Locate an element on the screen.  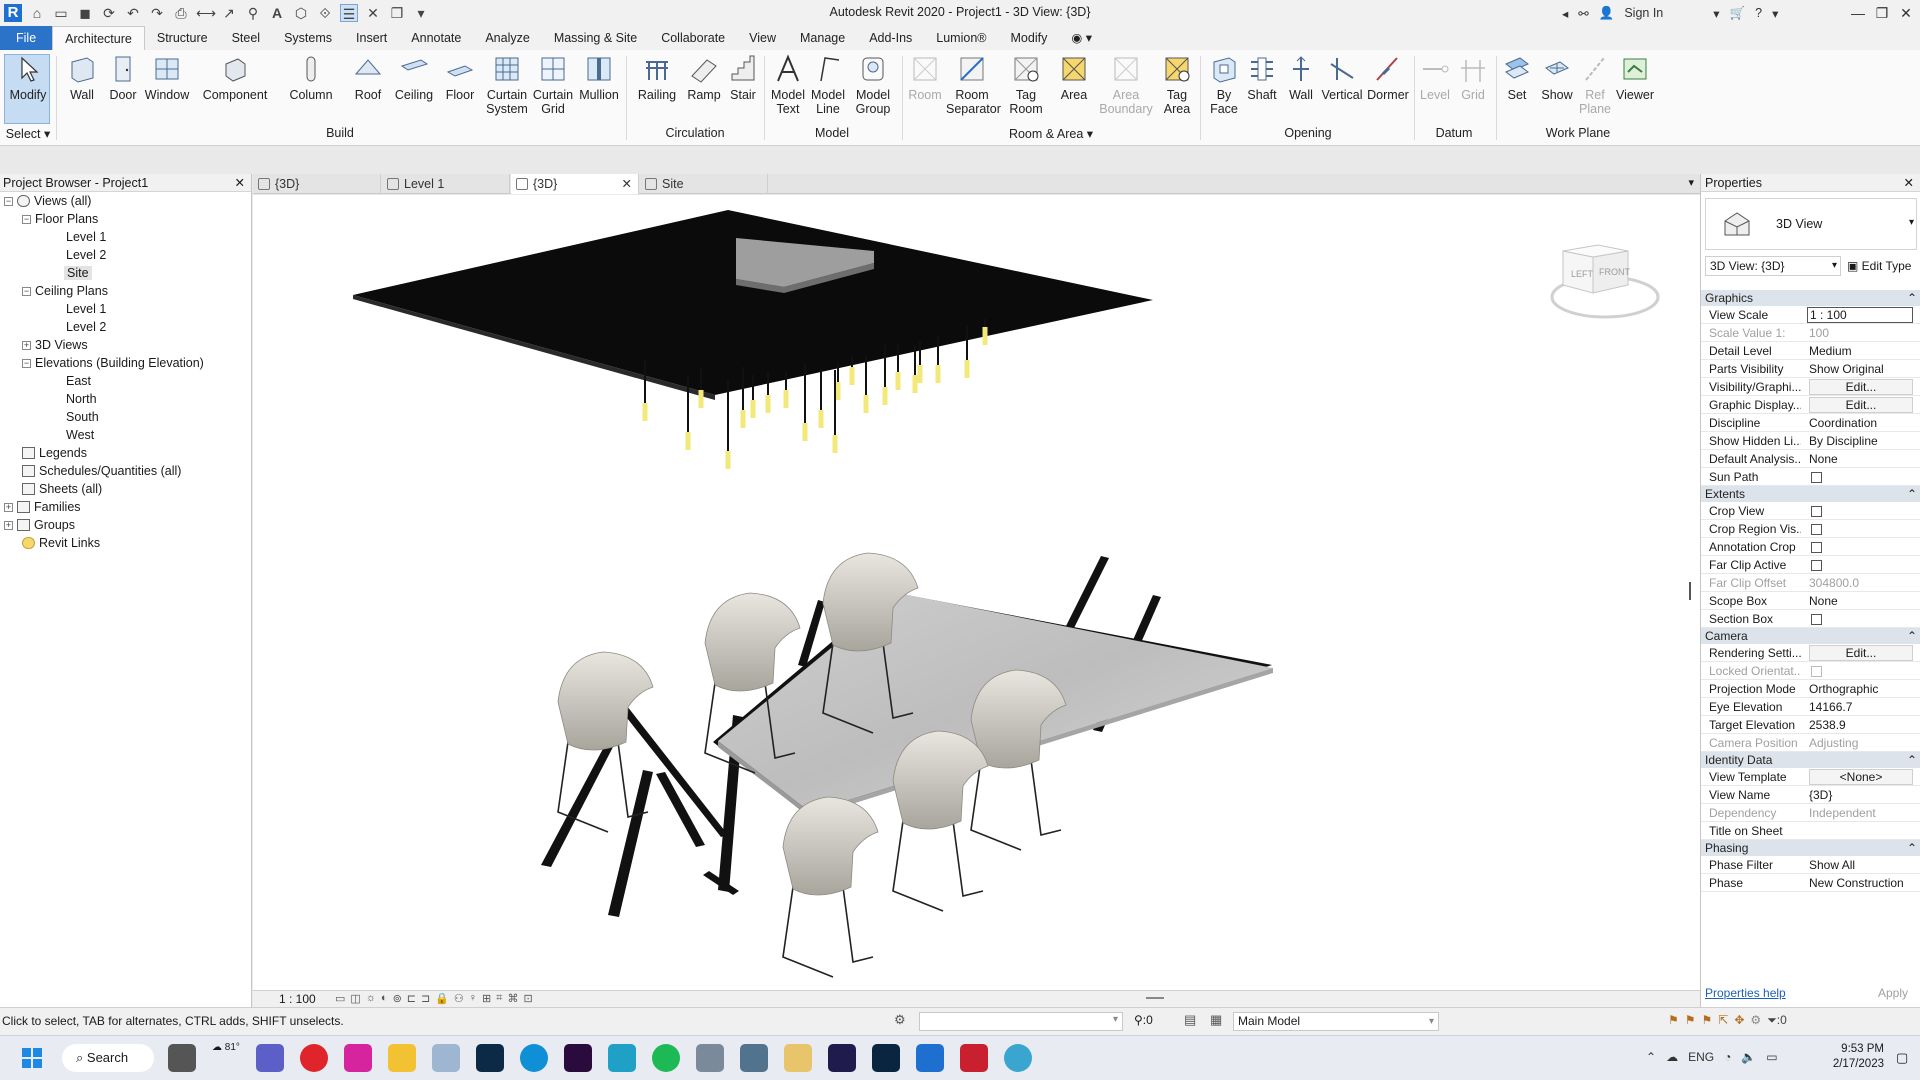
horizontal-scroll-handle is located at coordinates (1155, 998).